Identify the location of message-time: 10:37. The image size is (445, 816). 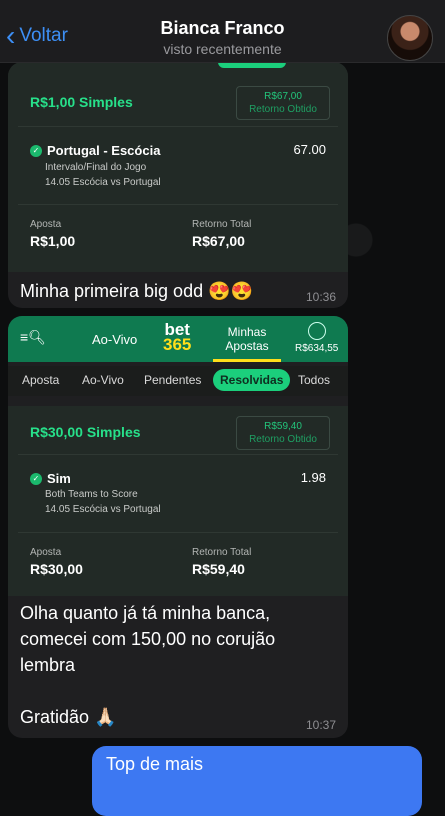
(320, 725).